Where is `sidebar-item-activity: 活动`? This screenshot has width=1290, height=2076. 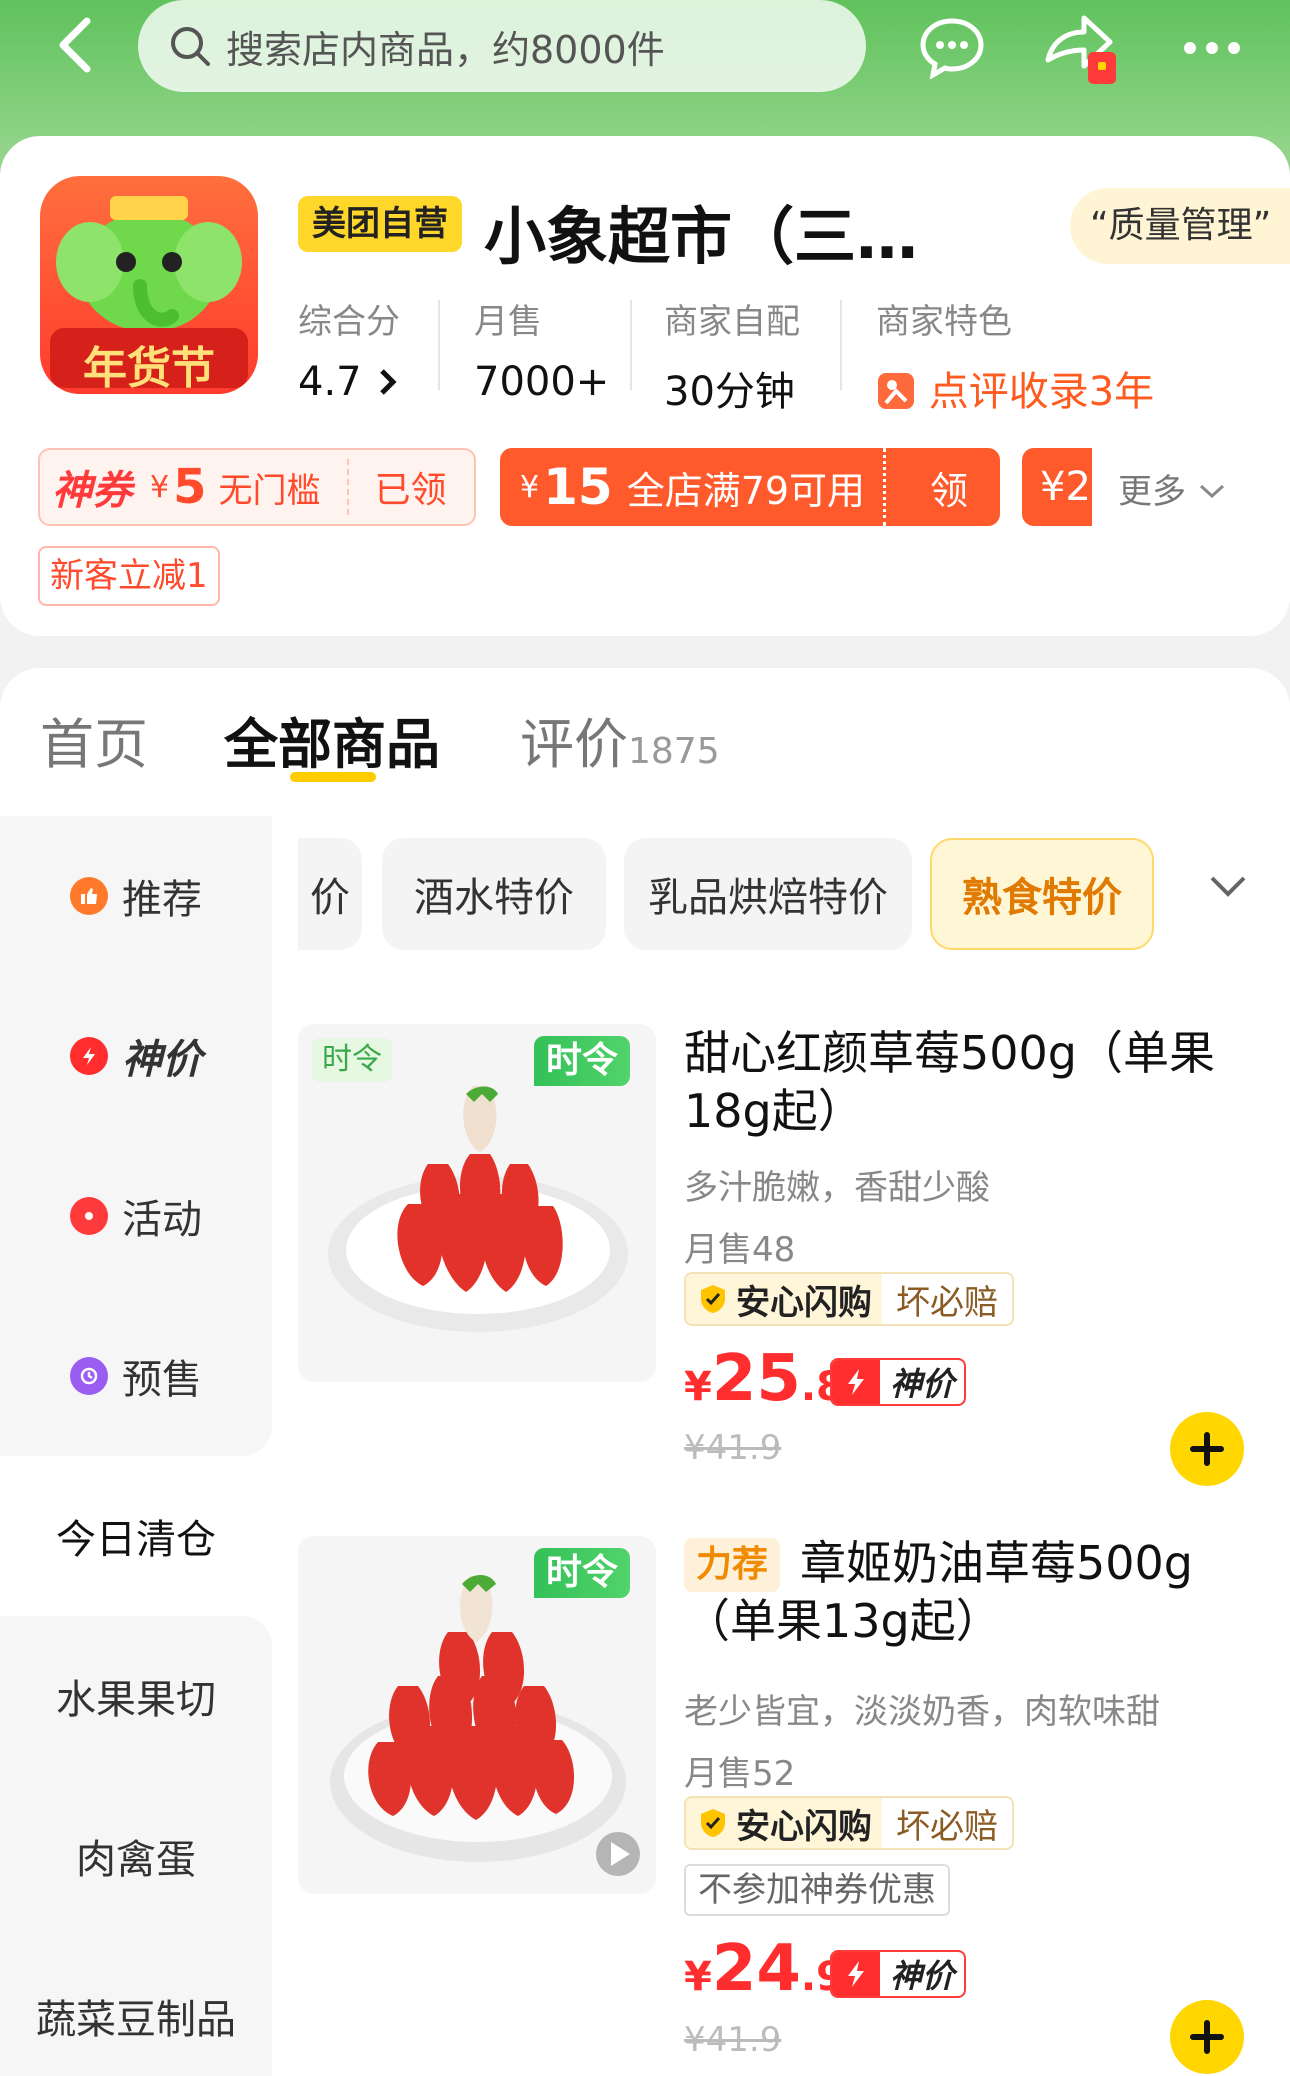 sidebar-item-activity: 活动 is located at coordinates (136, 1216).